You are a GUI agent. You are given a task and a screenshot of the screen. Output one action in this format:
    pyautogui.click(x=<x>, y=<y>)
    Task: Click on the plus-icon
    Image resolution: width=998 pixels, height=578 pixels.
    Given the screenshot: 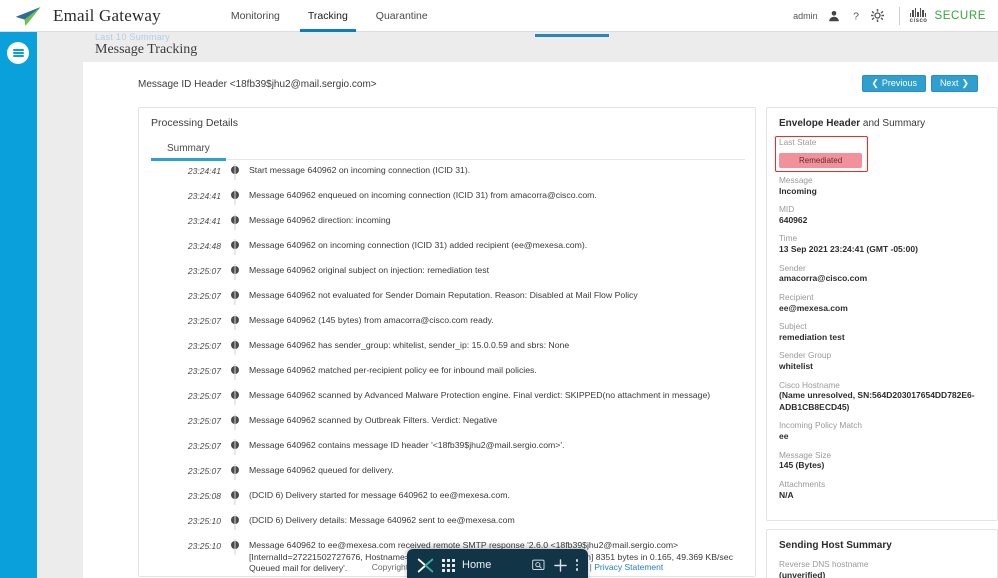 What is the action you would take?
    pyautogui.click(x=560, y=565)
    